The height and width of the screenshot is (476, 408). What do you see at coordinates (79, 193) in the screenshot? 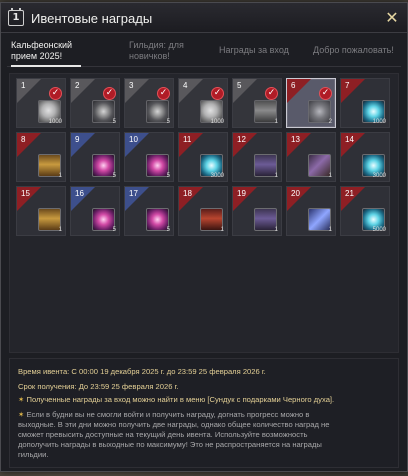
I see `day-number: 16` at bounding box center [79, 193].